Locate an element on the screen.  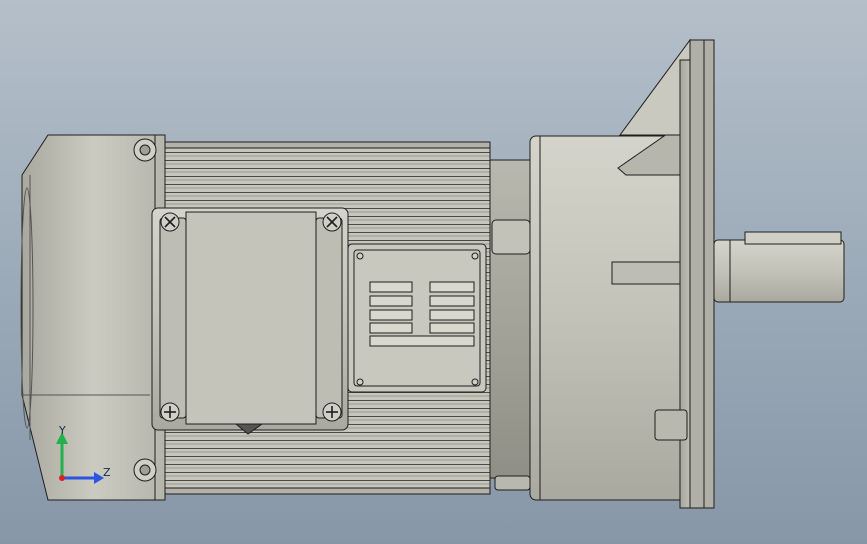
output-shaft is located at coordinates (779, 271).